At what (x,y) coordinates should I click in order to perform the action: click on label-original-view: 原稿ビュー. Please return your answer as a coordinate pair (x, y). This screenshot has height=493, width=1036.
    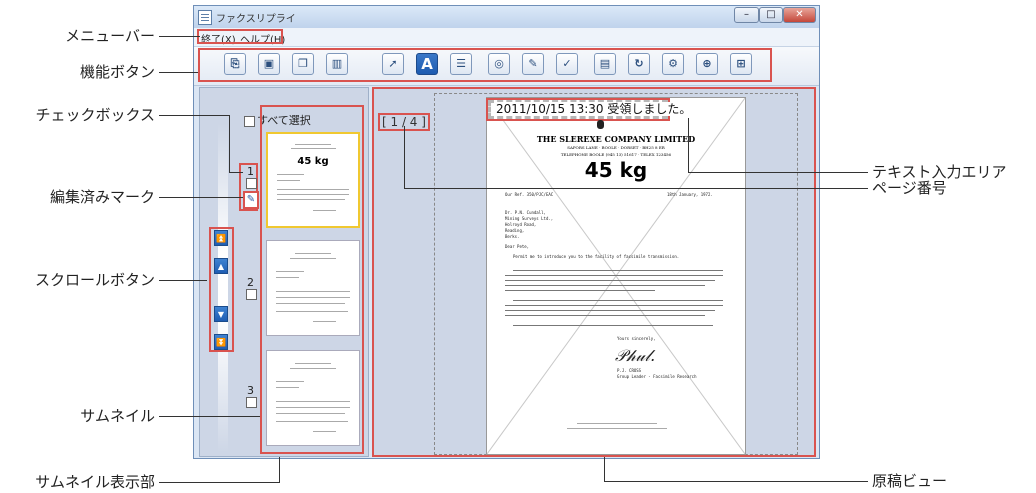
    Looking at the image, I should click on (910, 481).